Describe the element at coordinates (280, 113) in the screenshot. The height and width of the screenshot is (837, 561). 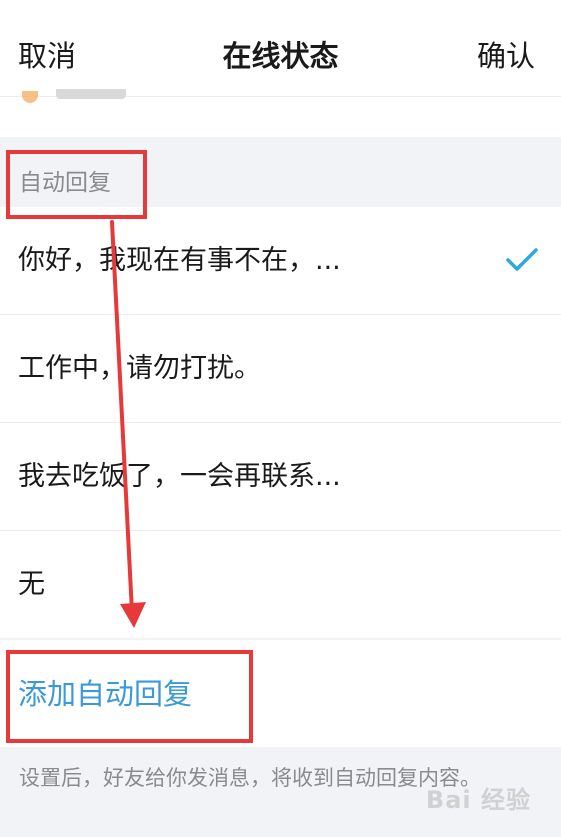
I see `partial-status-row` at that location.